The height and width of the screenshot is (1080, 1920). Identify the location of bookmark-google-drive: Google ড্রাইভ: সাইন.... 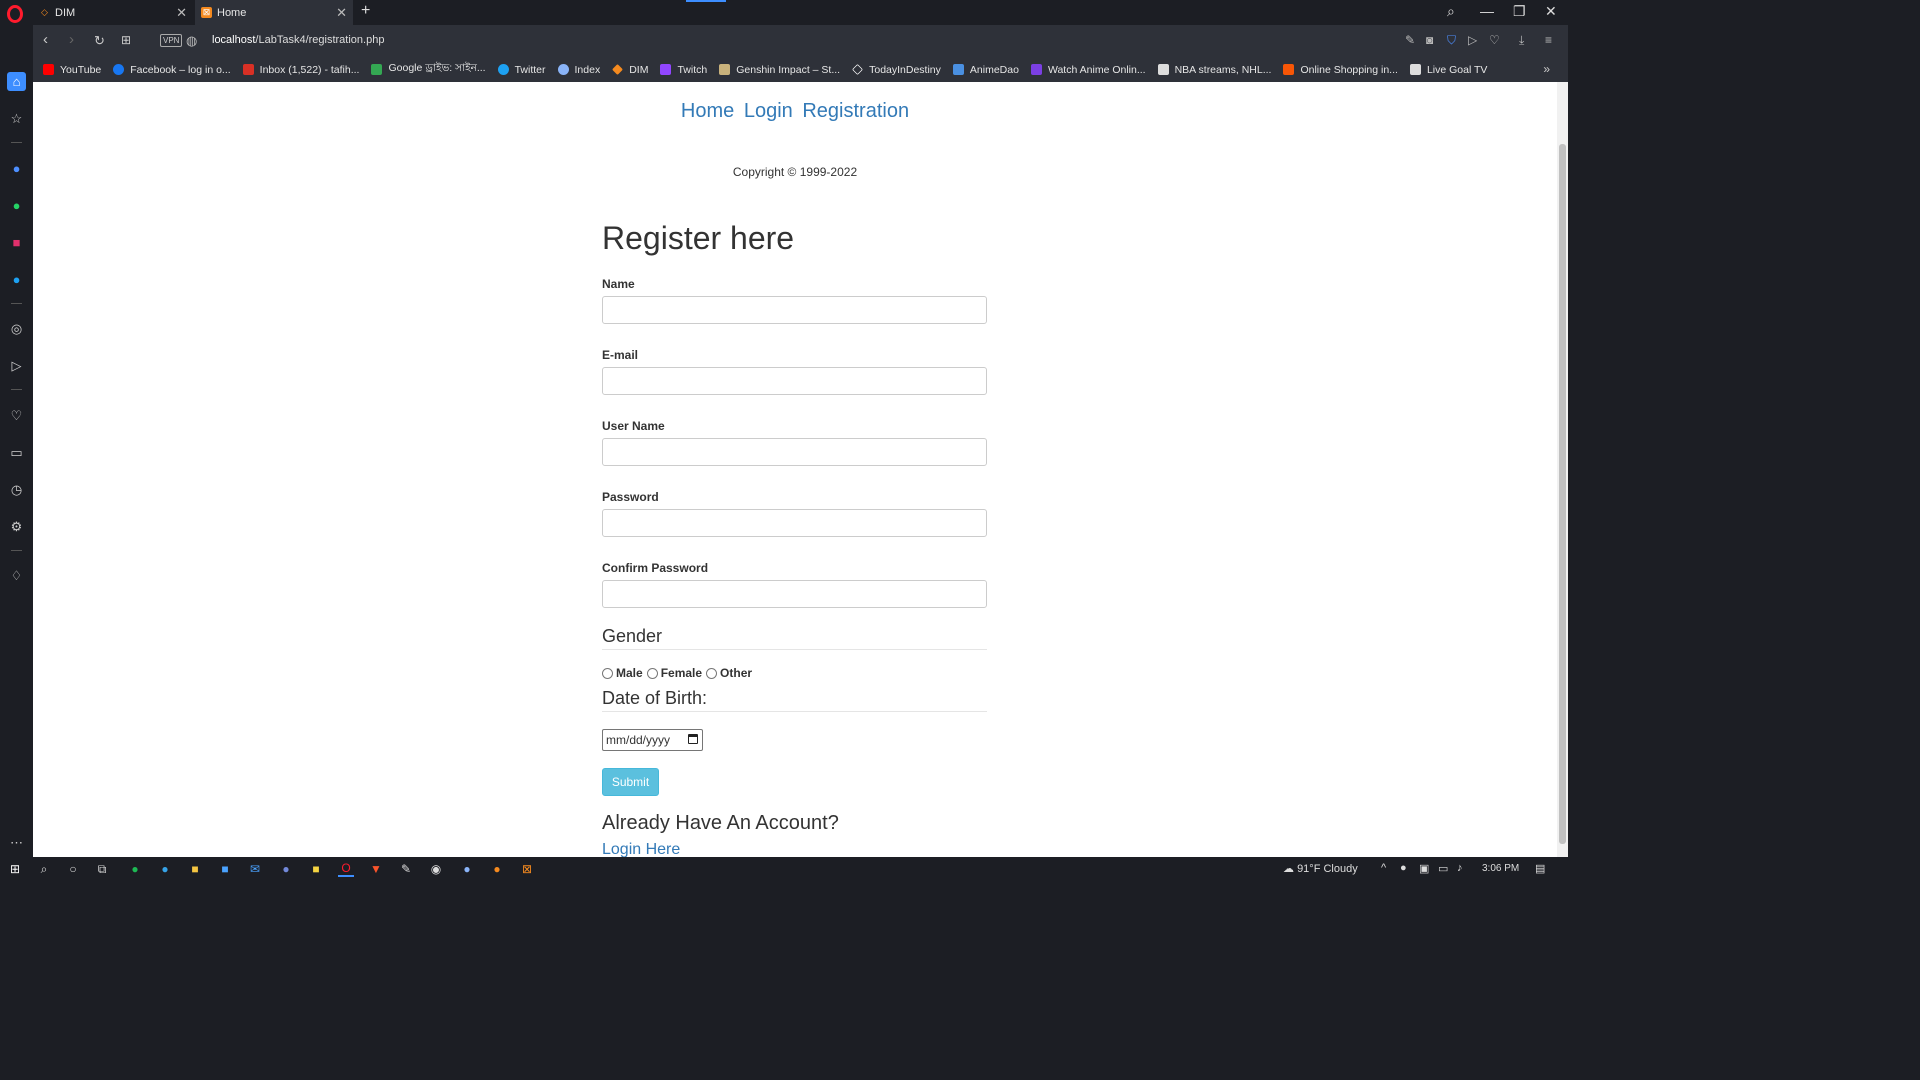
(428, 69).